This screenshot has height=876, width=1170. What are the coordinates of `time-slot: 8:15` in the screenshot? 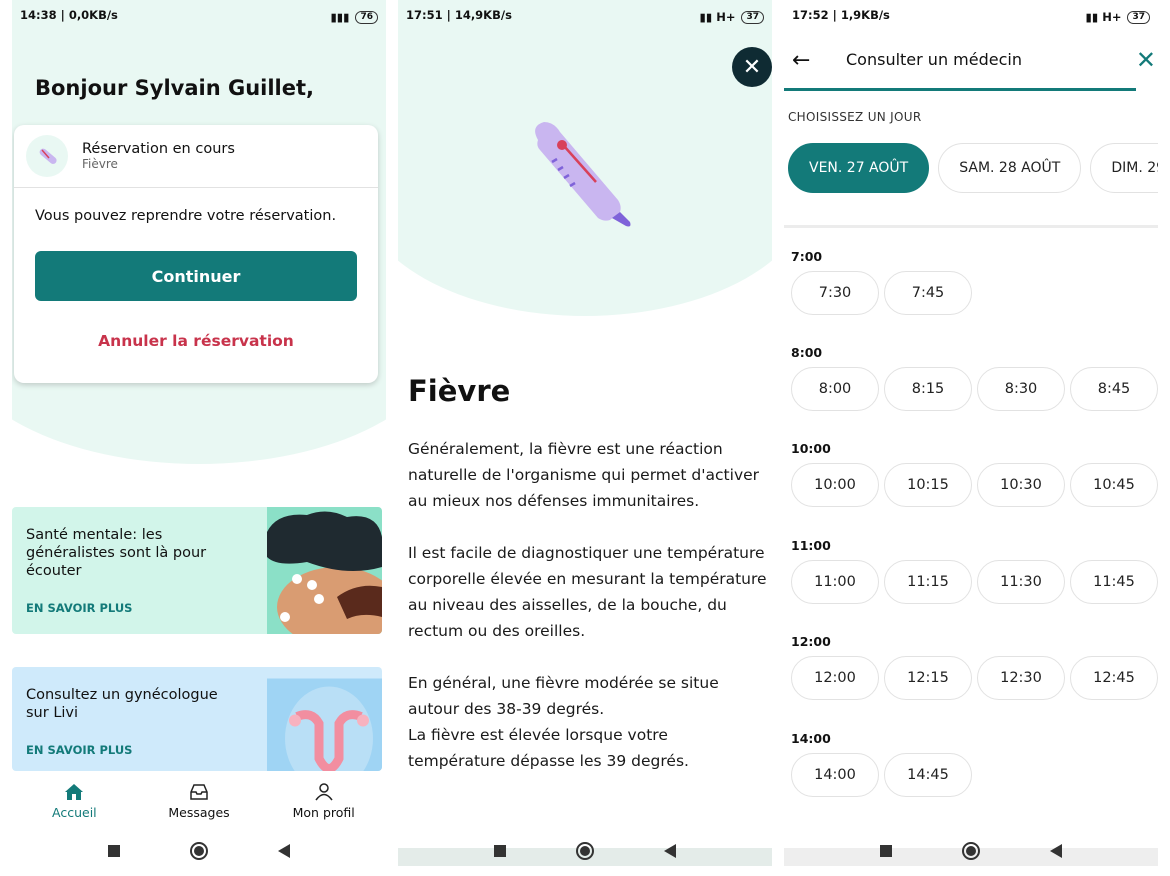 It's located at (928, 389).